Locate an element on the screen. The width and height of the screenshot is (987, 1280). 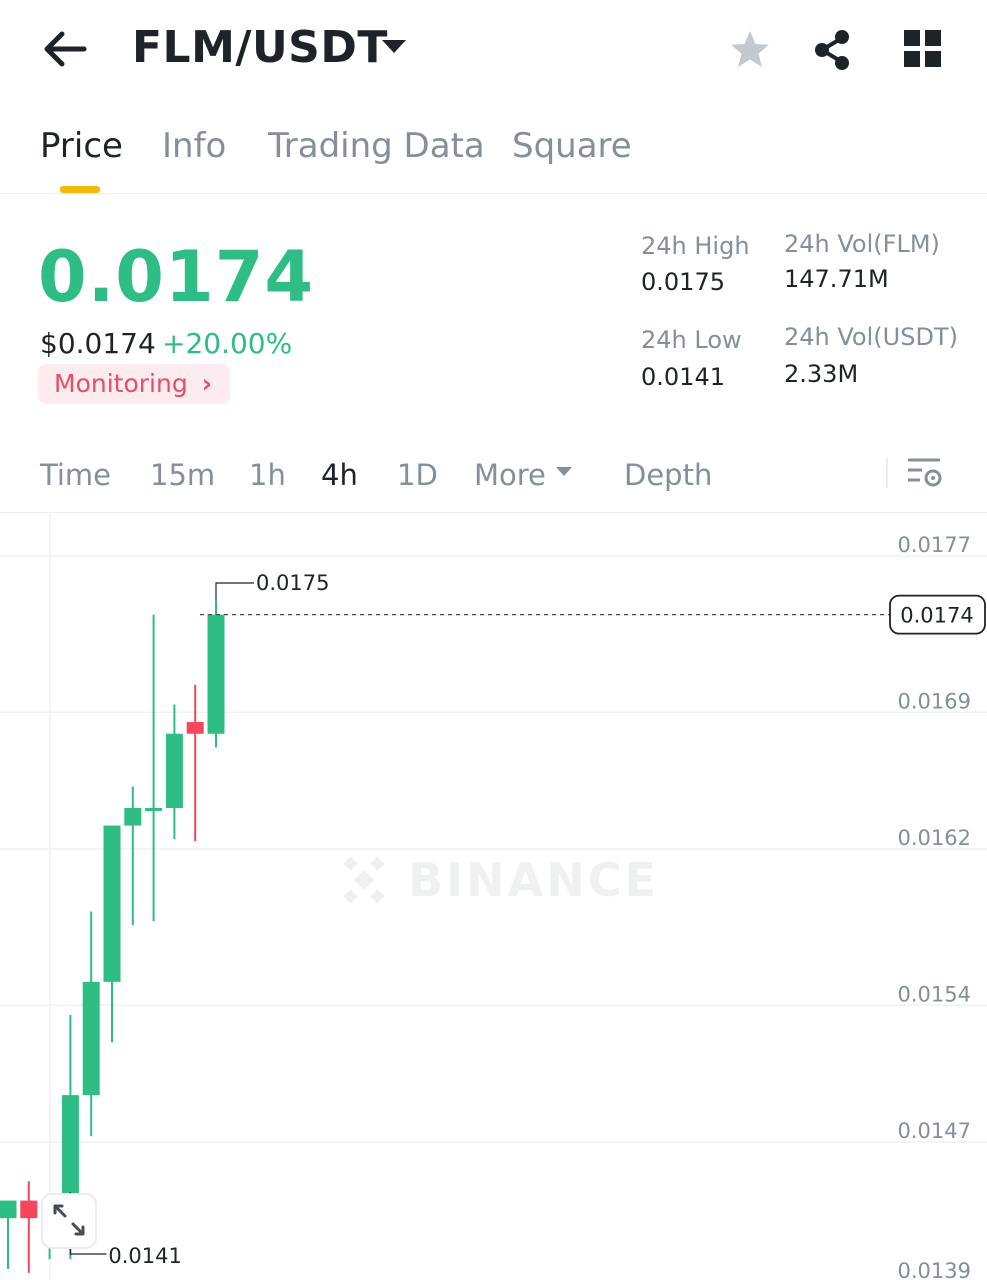
y-axis-ticks: 0.0177 0.0169 0.0162 0.0154 0.0147 0.0139 is located at coordinates (934, 906).